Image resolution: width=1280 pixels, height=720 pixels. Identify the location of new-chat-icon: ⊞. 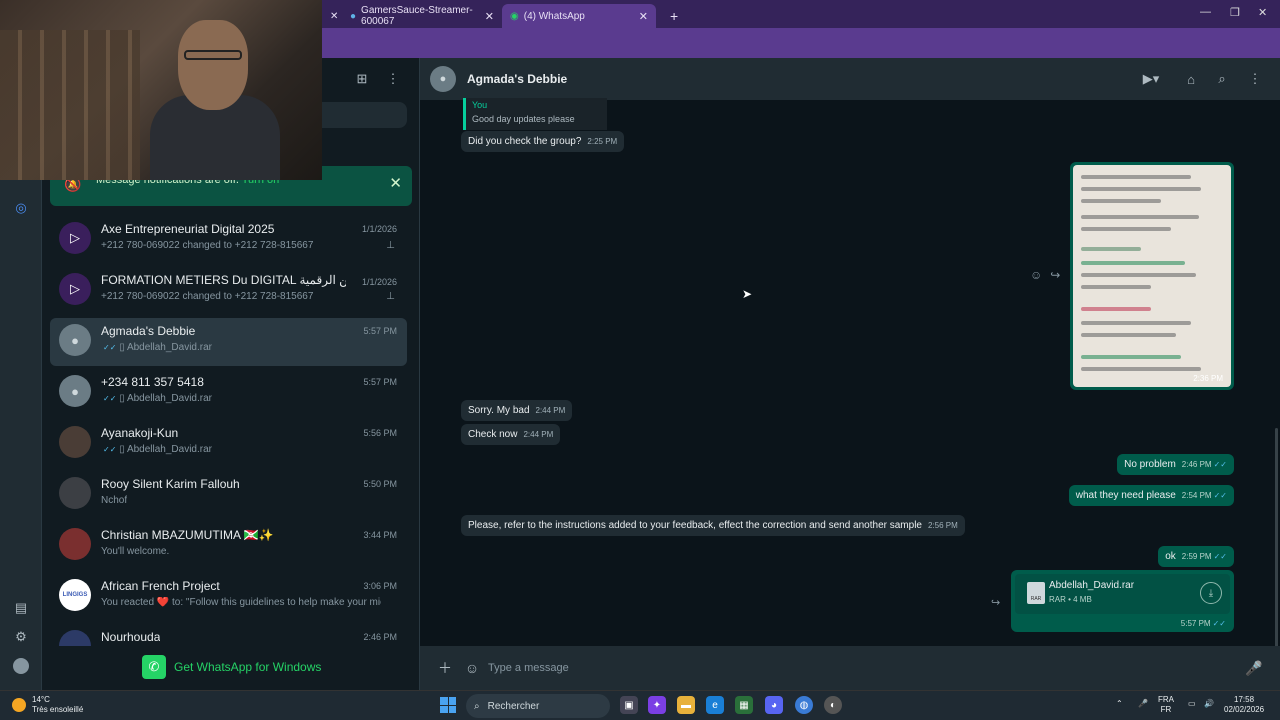
(362, 79).